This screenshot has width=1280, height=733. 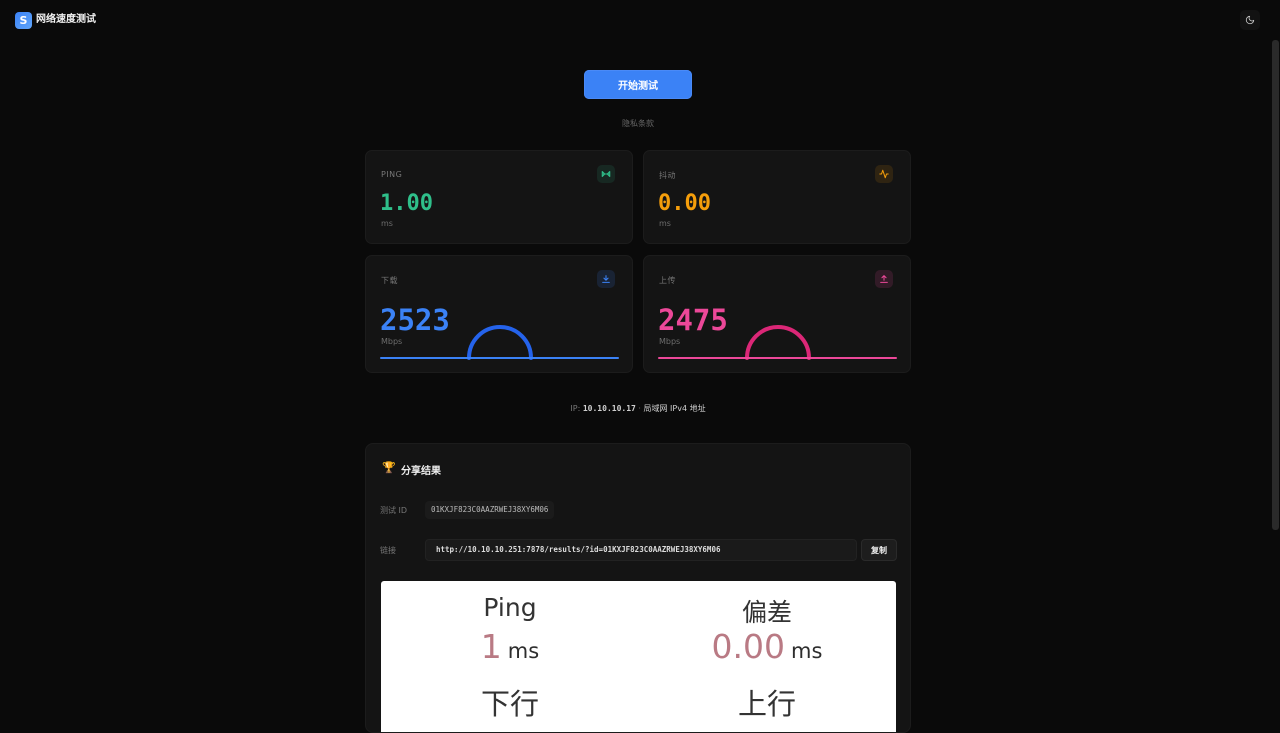 I want to click on jitter-card: 抖动 0.00 ms, so click(x=777, y=197).